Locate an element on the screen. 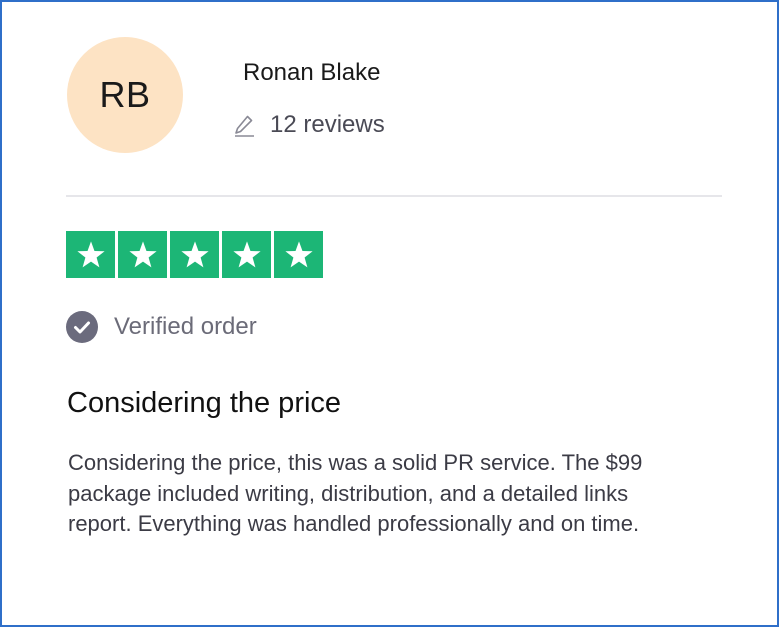 This screenshot has width=779, height=627. review-title: Considering the price is located at coordinates (204, 403).